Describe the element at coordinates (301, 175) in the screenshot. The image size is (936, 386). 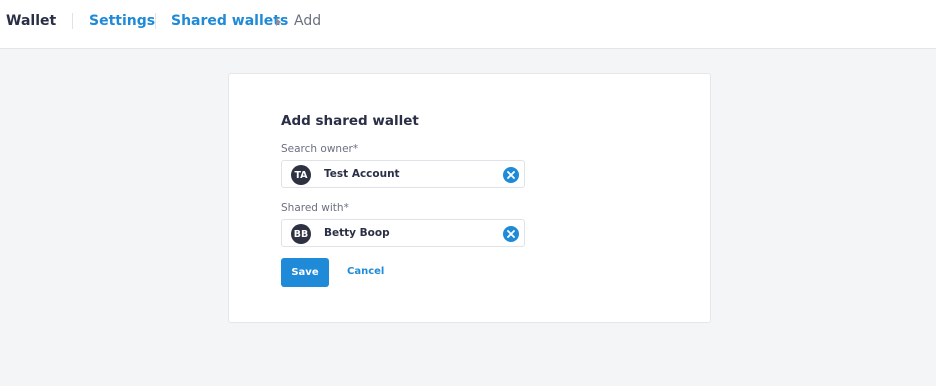
I see `owner-avatar: TA` at that location.